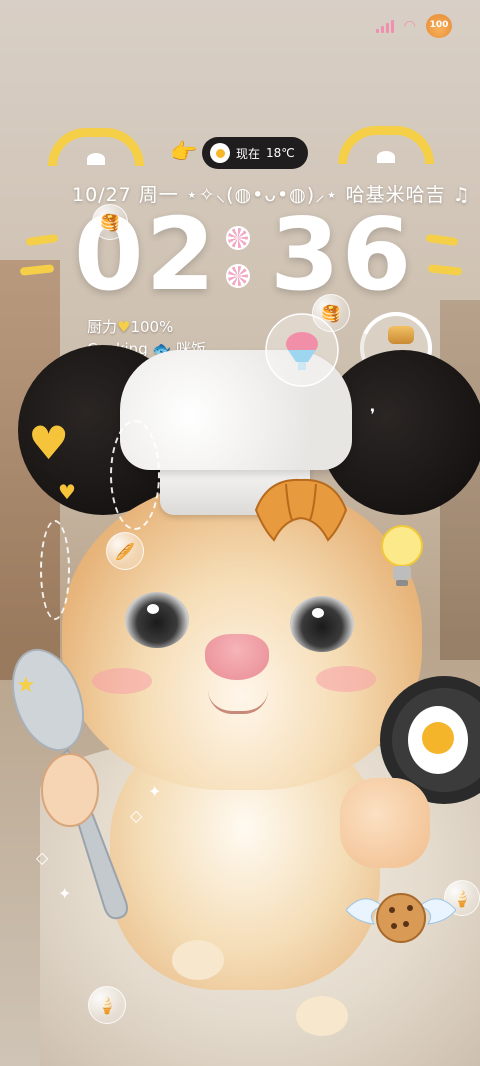 The width and height of the screenshot is (480, 1066). I want to click on battery-indicator: 100, so click(439, 26).